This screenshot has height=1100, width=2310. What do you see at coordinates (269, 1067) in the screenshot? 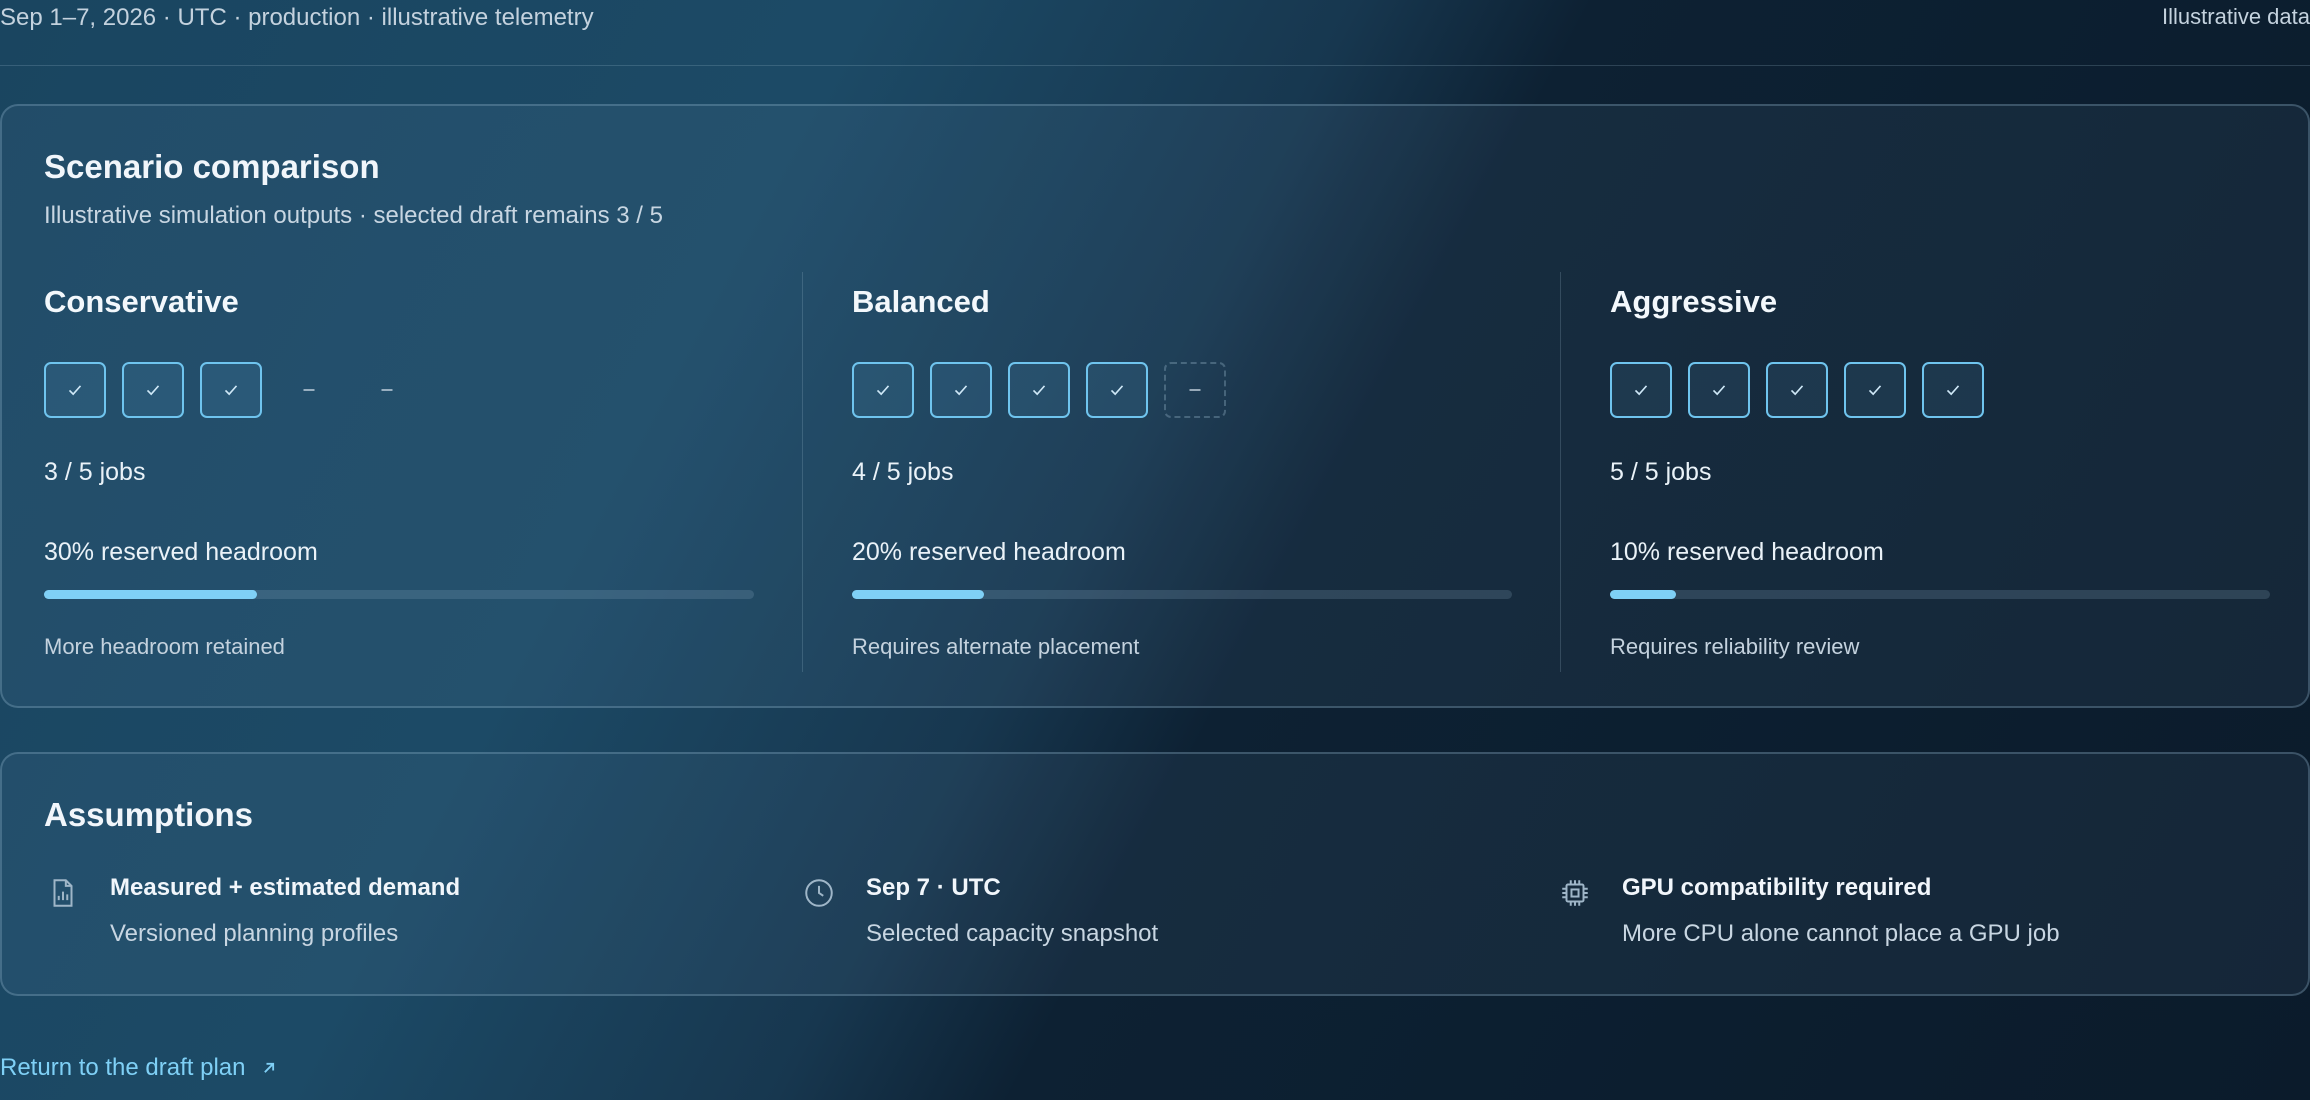
I see `arrow-up-right-icon` at bounding box center [269, 1067].